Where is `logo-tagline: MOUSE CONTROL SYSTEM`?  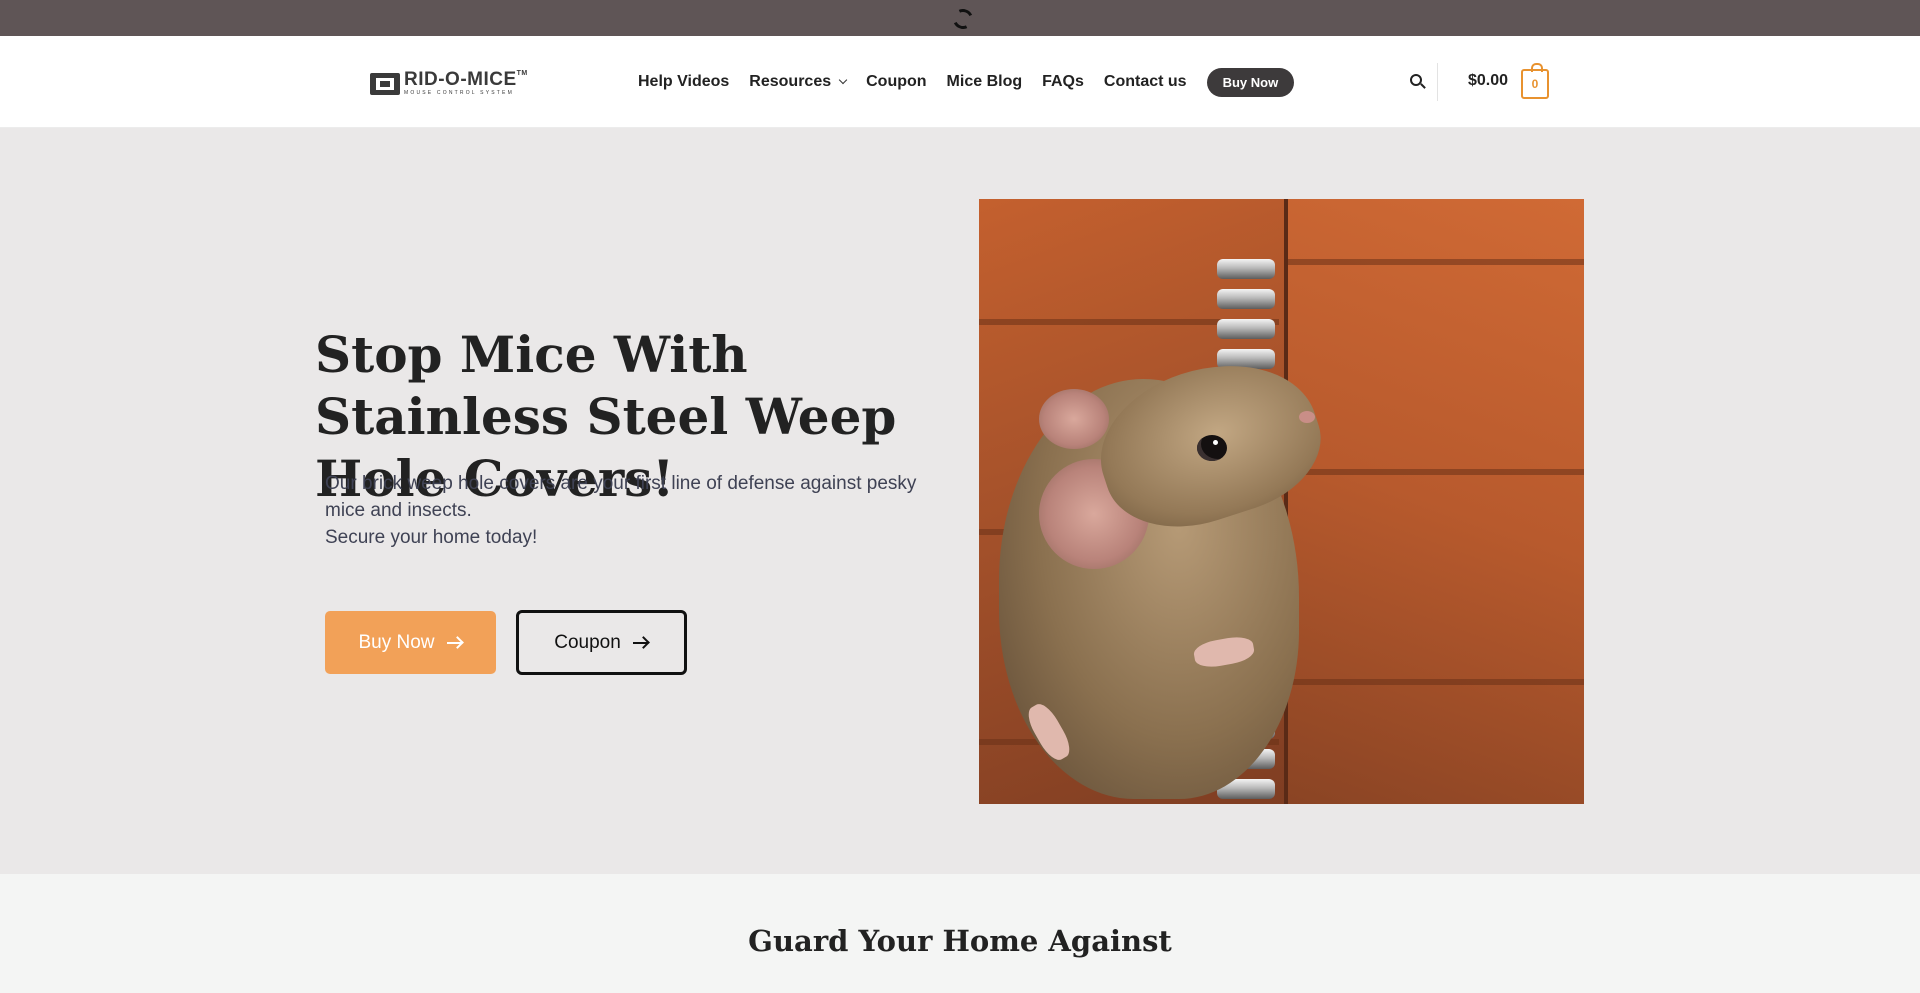
logo-tagline: MOUSE CONTROL SYSTEM is located at coordinates (459, 93).